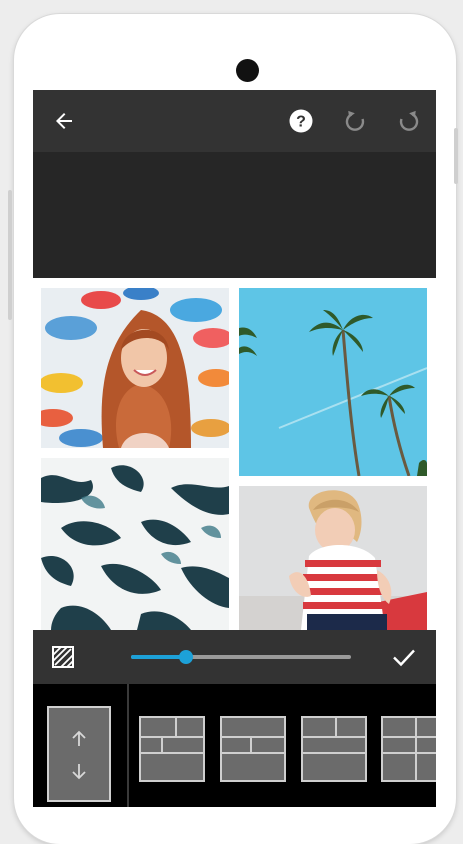  I want to click on layout-tray, so click(234, 745).